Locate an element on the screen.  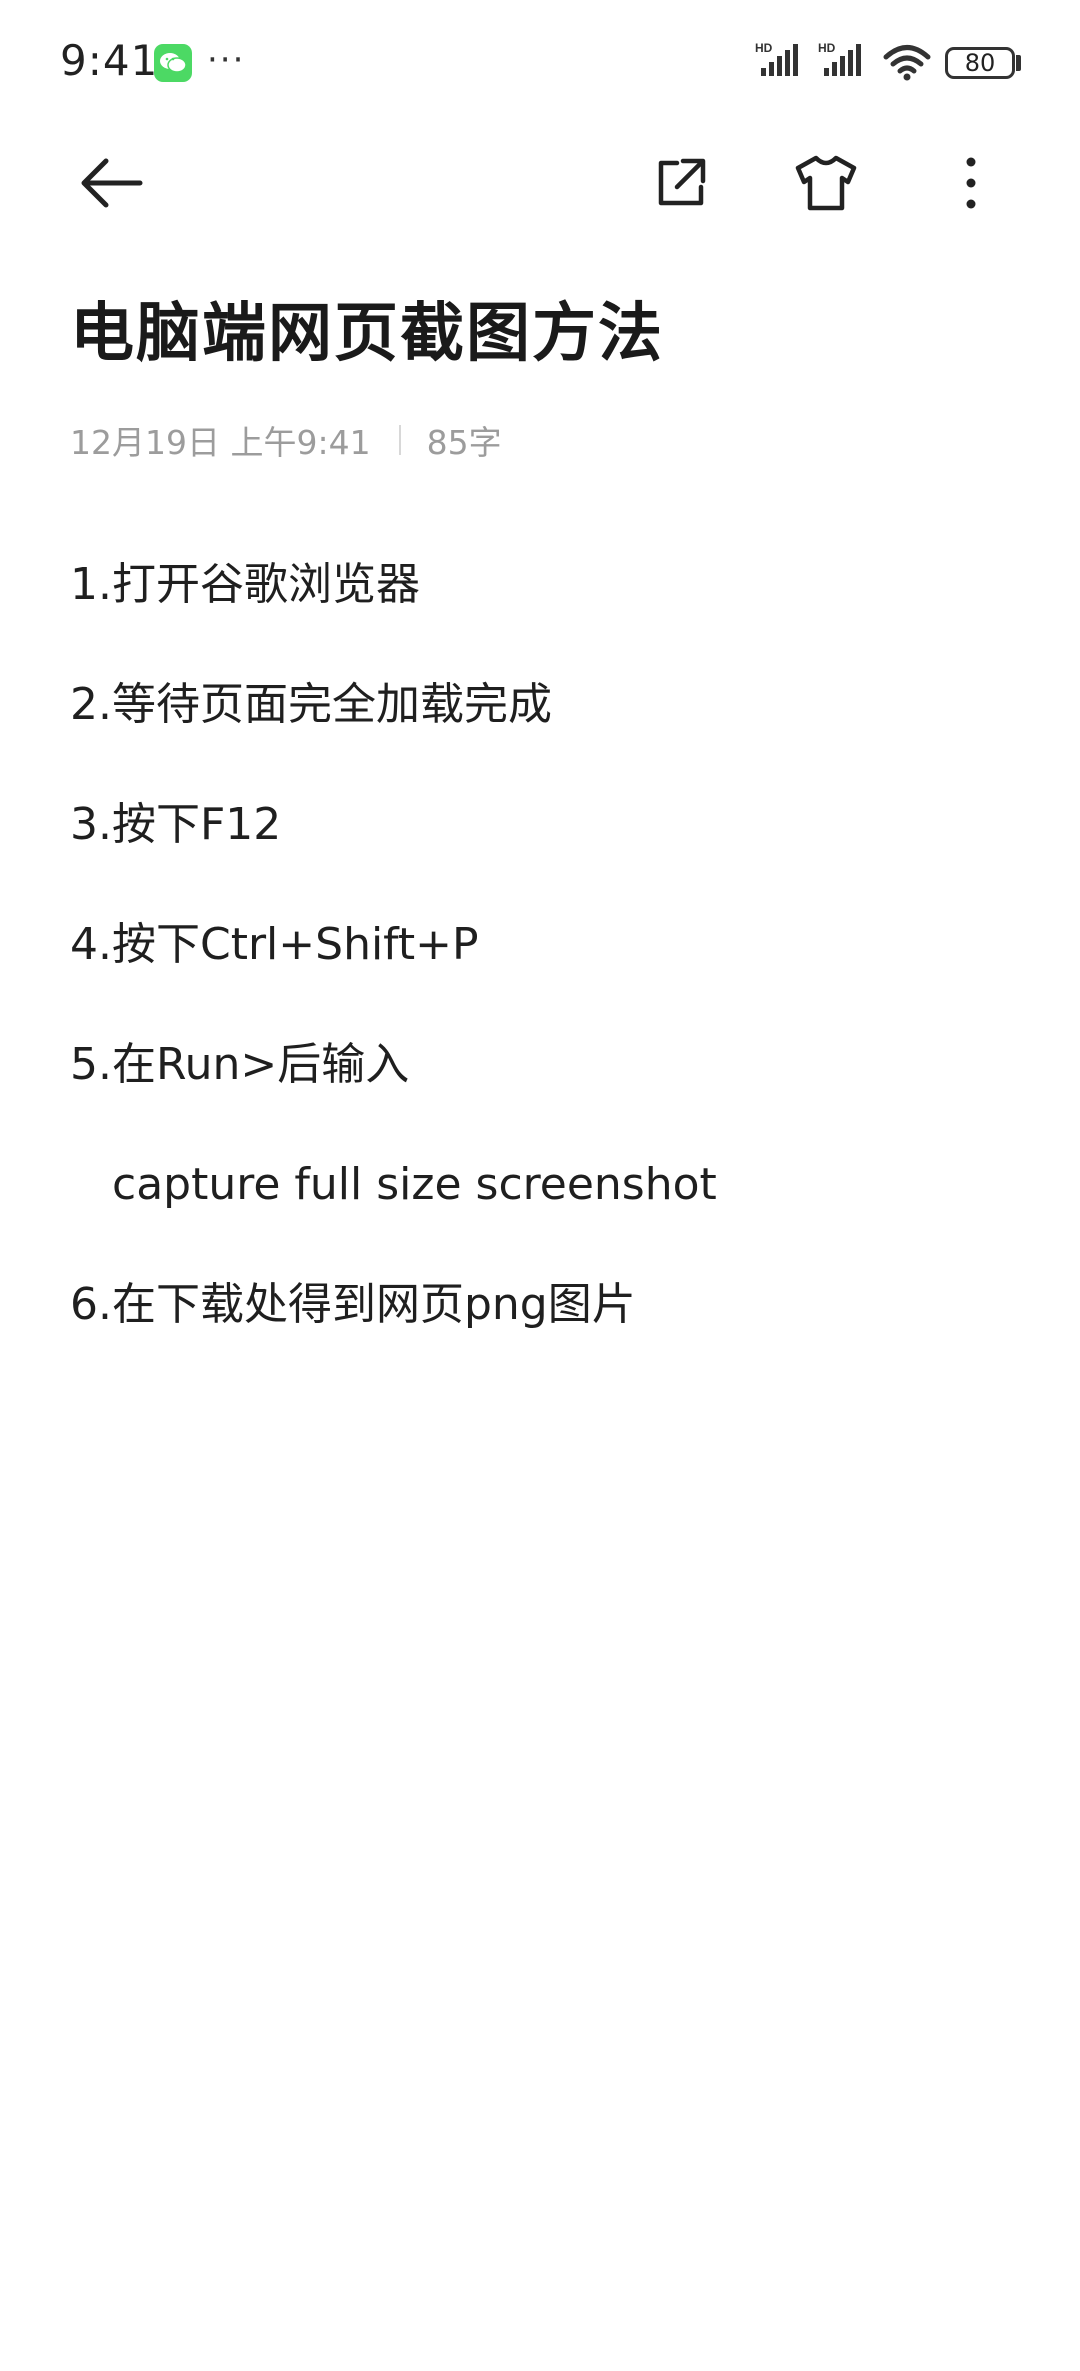
share-external-icon is located at coordinates (681, 185).